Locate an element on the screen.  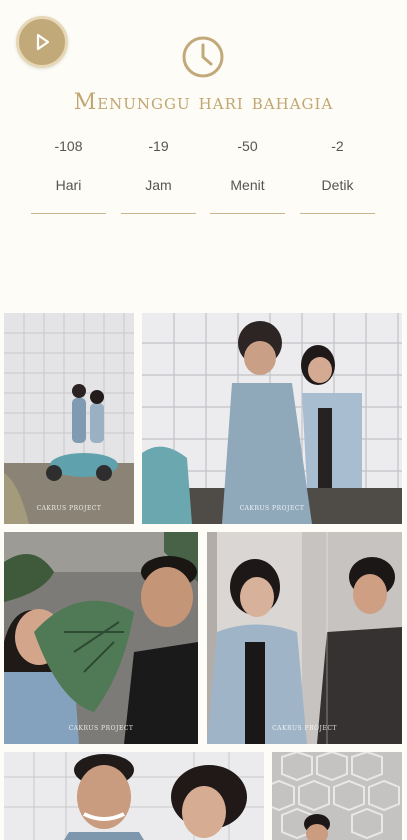
countdown-seconds: -2 Detik is located at coordinates (337, 174).